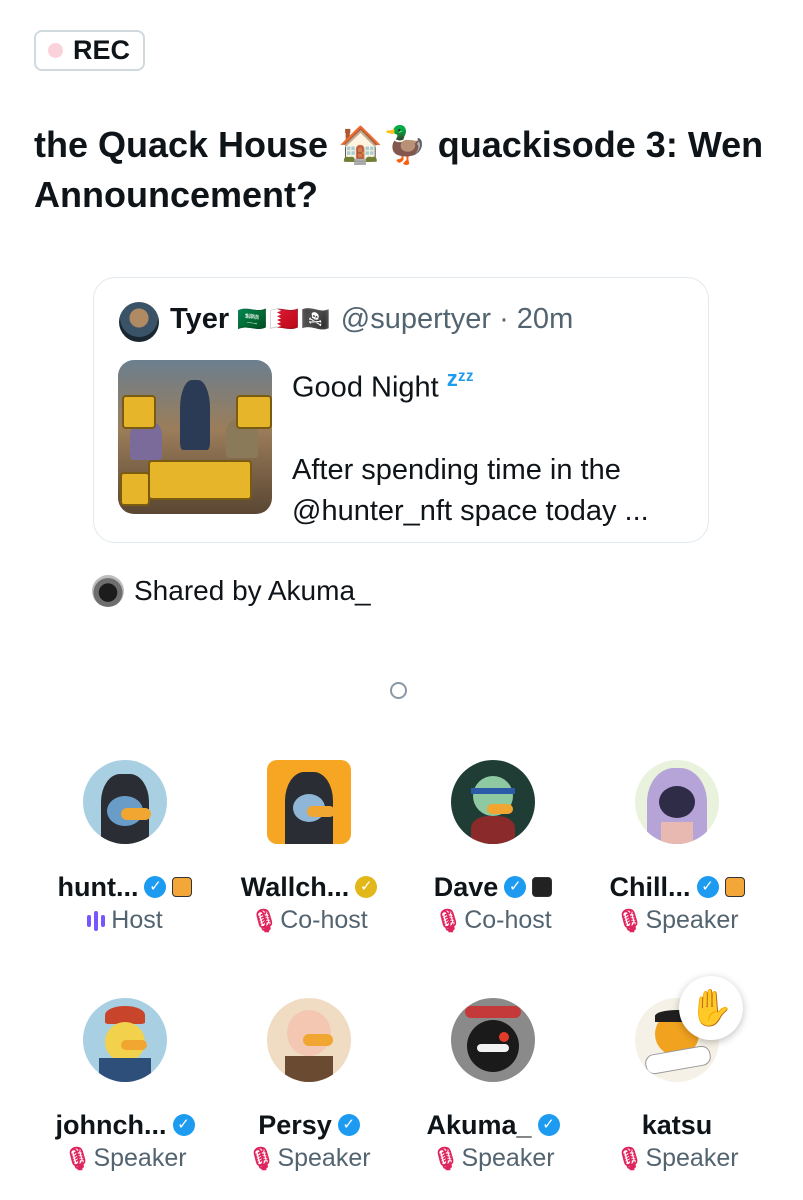 This screenshot has width=803, height=1200. What do you see at coordinates (711, 1008) in the screenshot?
I see `raised-hand-icon: ✋` at bounding box center [711, 1008].